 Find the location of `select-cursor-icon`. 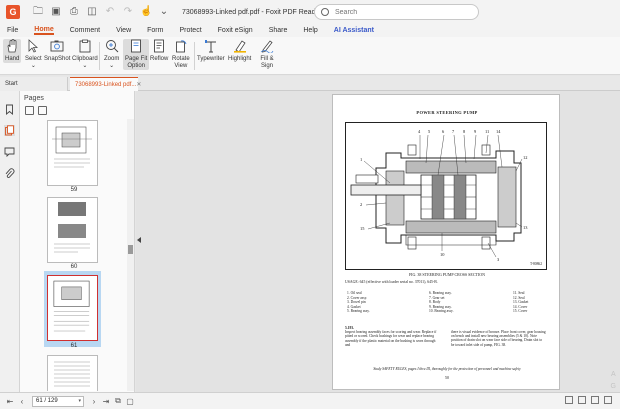

select-cursor-icon is located at coordinates (33, 46).